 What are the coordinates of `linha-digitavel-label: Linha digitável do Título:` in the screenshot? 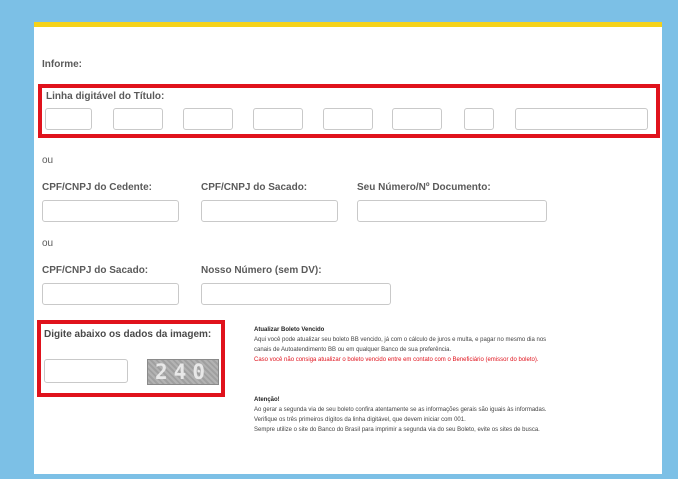 It's located at (105, 96).